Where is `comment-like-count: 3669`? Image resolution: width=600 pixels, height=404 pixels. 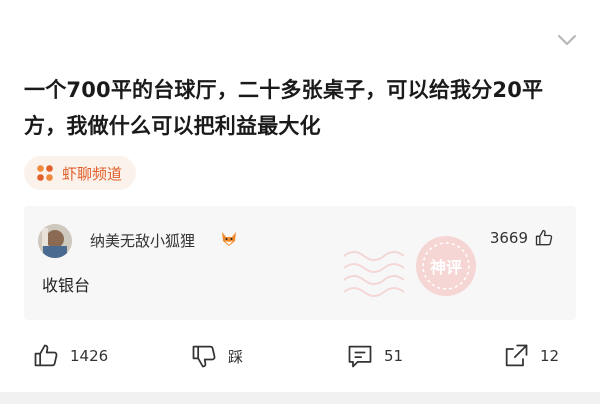 comment-like-count: 3669 is located at coordinates (508, 238).